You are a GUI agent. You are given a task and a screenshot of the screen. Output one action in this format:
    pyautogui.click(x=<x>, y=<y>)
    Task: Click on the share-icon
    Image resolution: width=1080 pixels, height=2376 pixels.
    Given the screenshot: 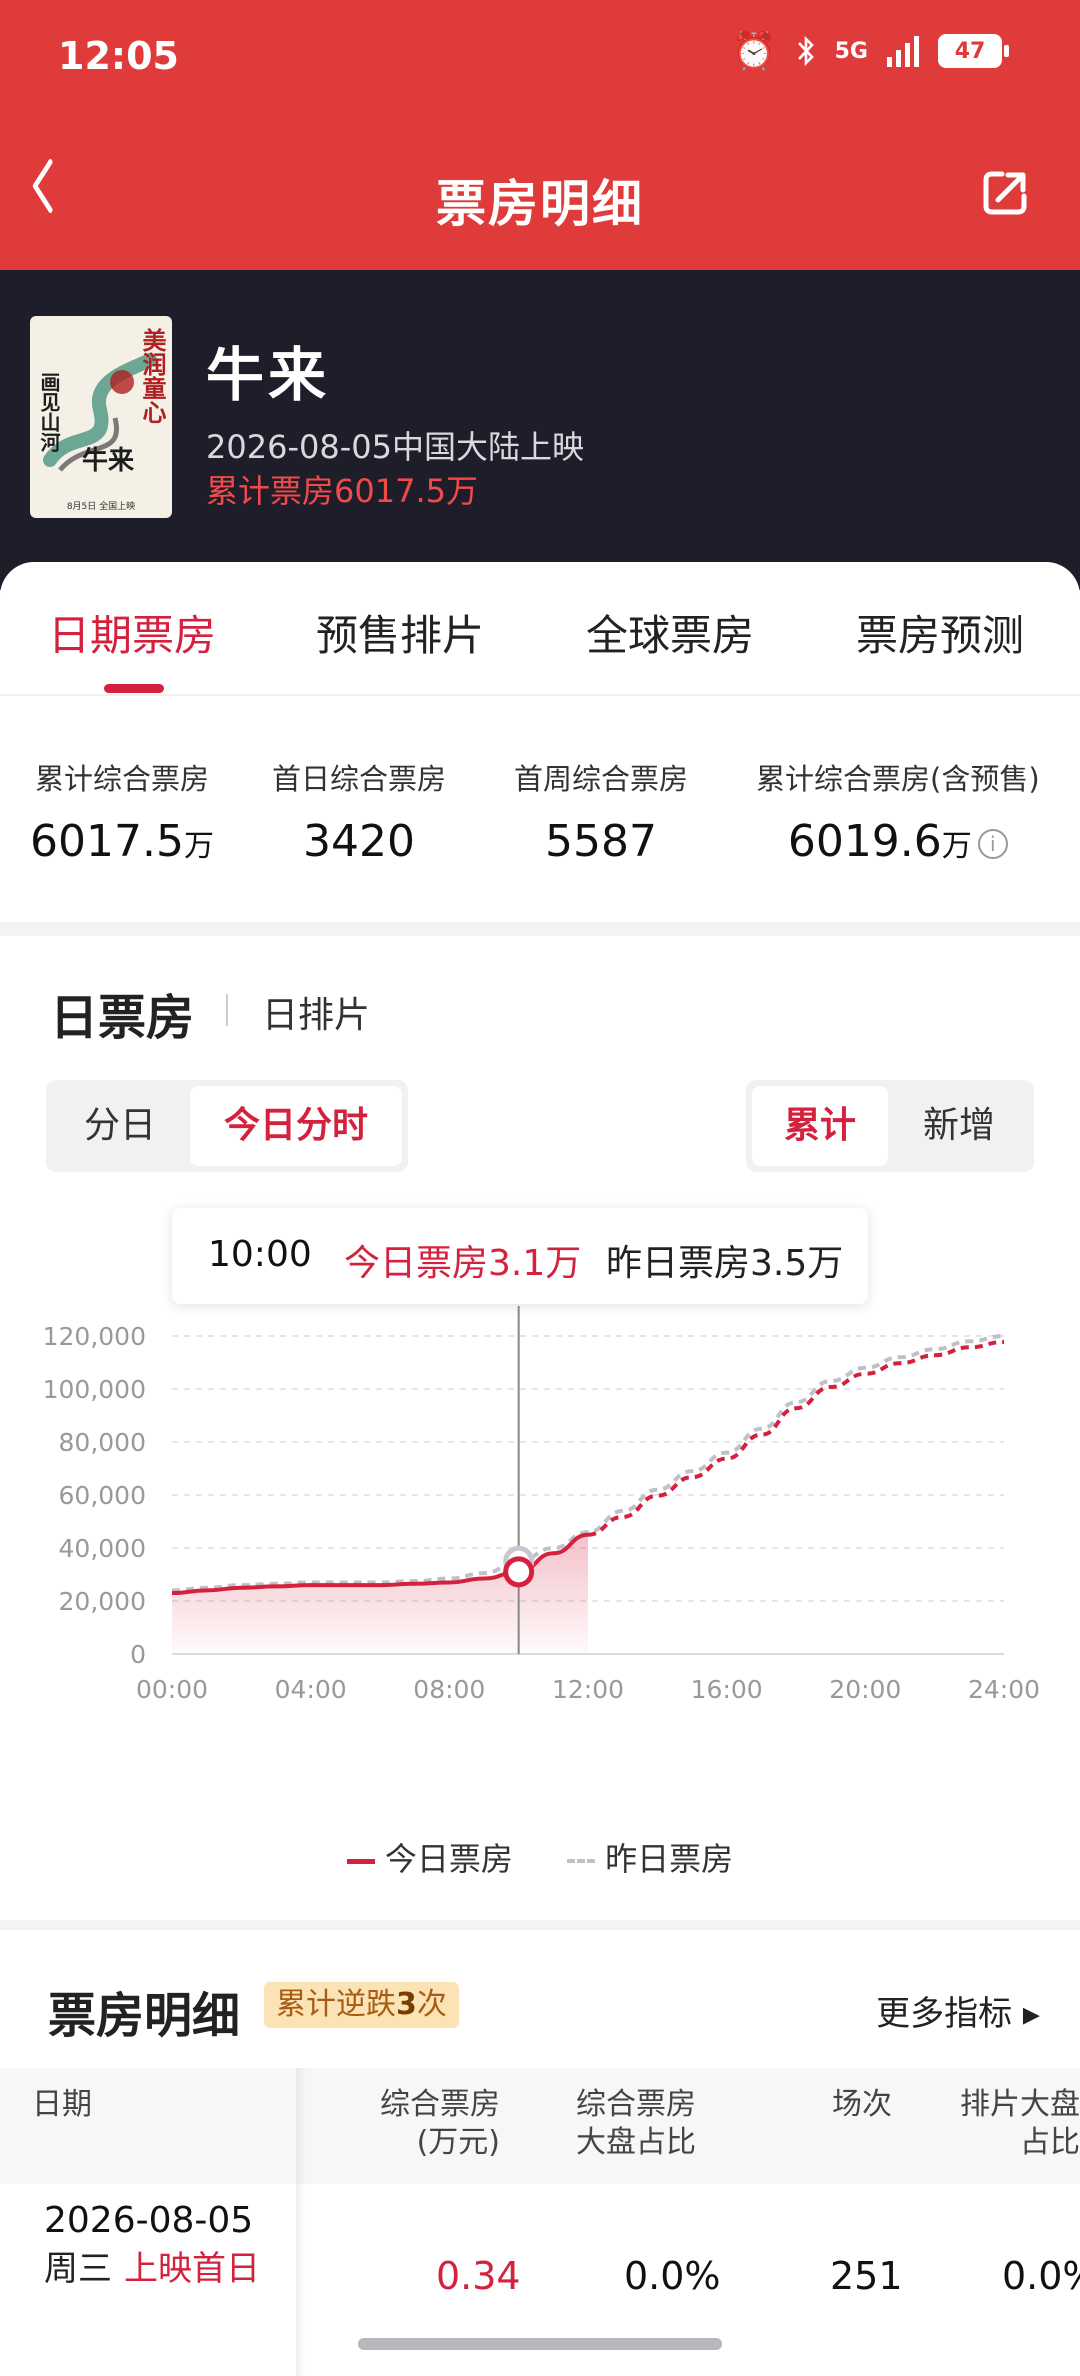 What is the action you would take?
    pyautogui.click(x=1005, y=193)
    